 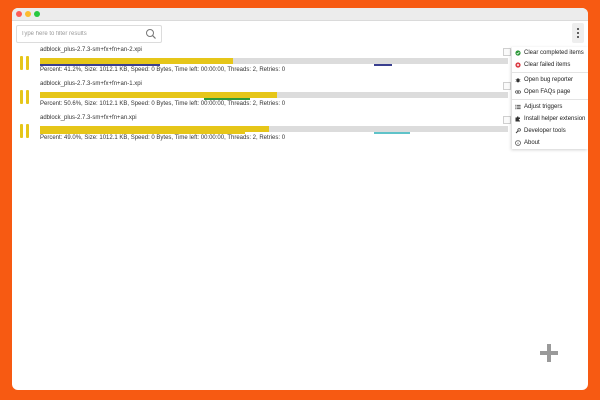 I want to click on menu-item-label: Open FAQs page, so click(x=547, y=92).